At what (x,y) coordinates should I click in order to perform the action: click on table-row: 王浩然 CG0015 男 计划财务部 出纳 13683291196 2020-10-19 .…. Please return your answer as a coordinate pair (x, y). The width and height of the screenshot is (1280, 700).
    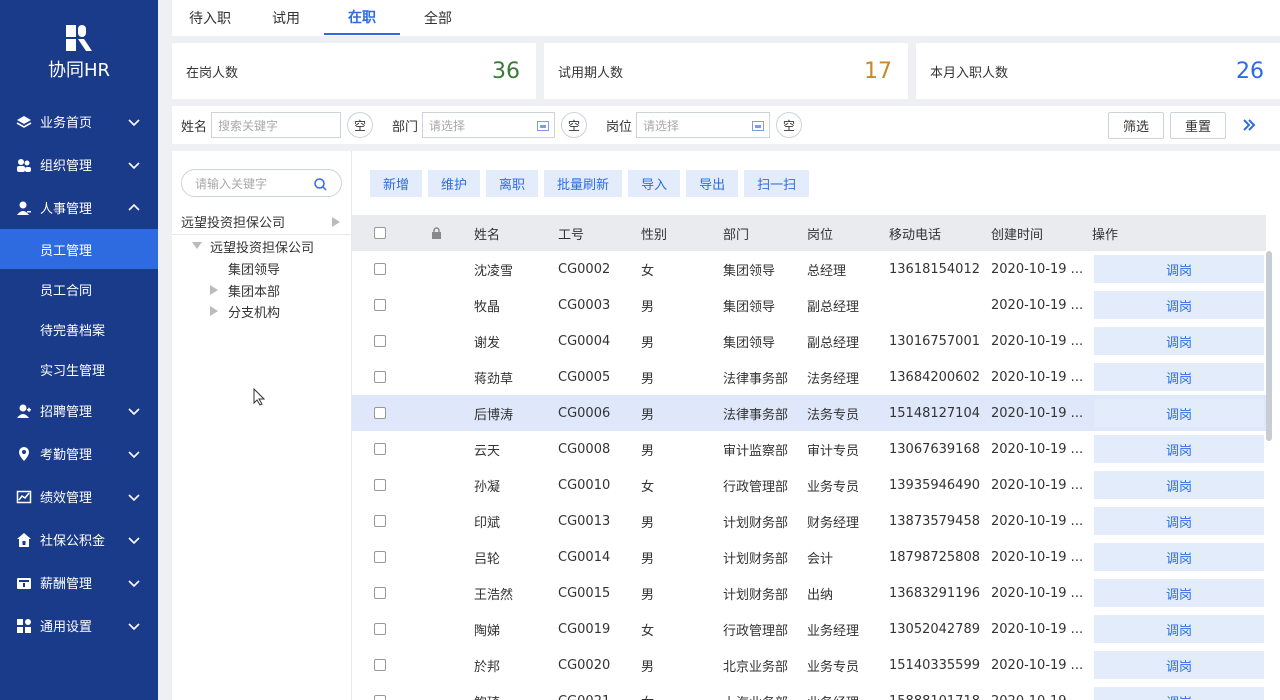
    Looking at the image, I should click on (809, 593).